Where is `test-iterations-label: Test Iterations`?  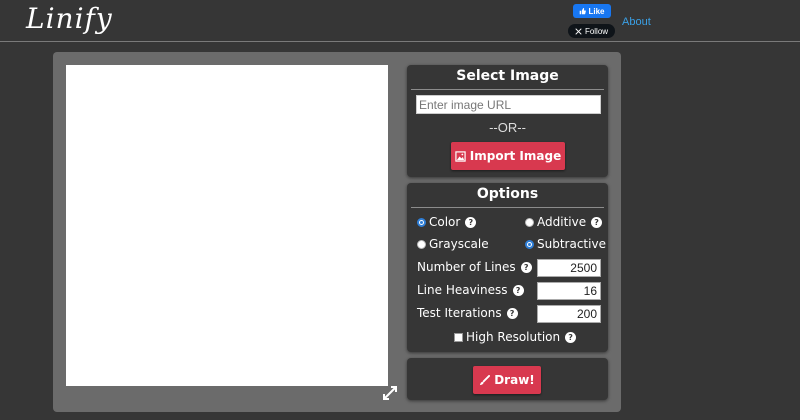 test-iterations-label: Test Iterations is located at coordinates (459, 313).